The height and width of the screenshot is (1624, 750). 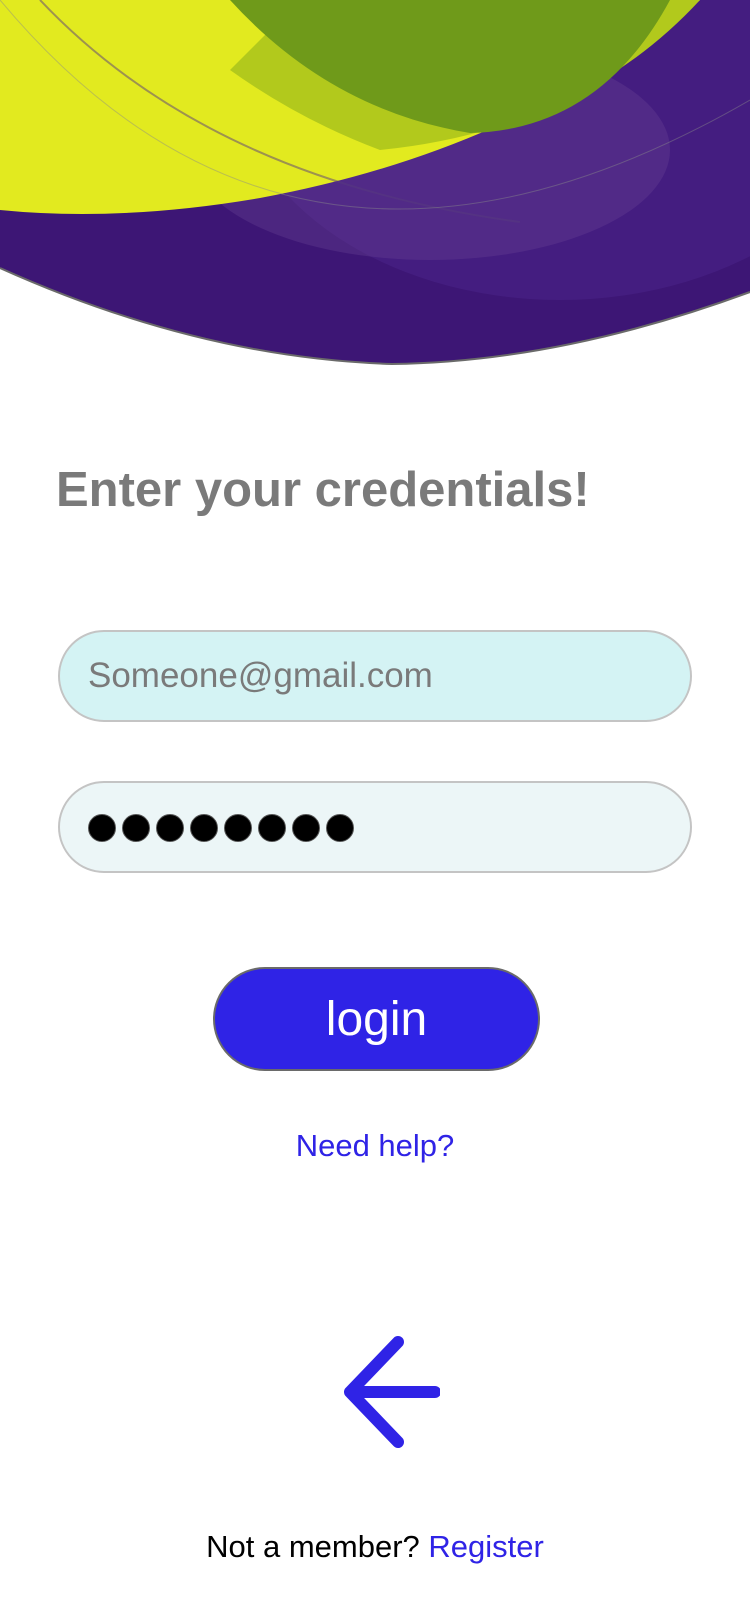 I want to click on register-prompt-text: Not a member?, so click(x=313, y=1546).